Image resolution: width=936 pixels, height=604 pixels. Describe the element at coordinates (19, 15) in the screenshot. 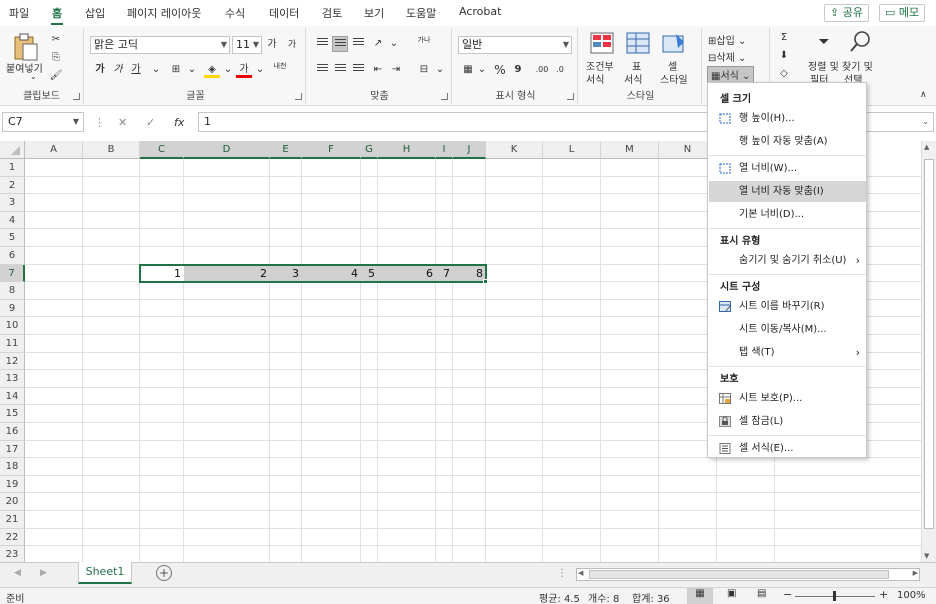

I see `tab-1: 파일` at that location.